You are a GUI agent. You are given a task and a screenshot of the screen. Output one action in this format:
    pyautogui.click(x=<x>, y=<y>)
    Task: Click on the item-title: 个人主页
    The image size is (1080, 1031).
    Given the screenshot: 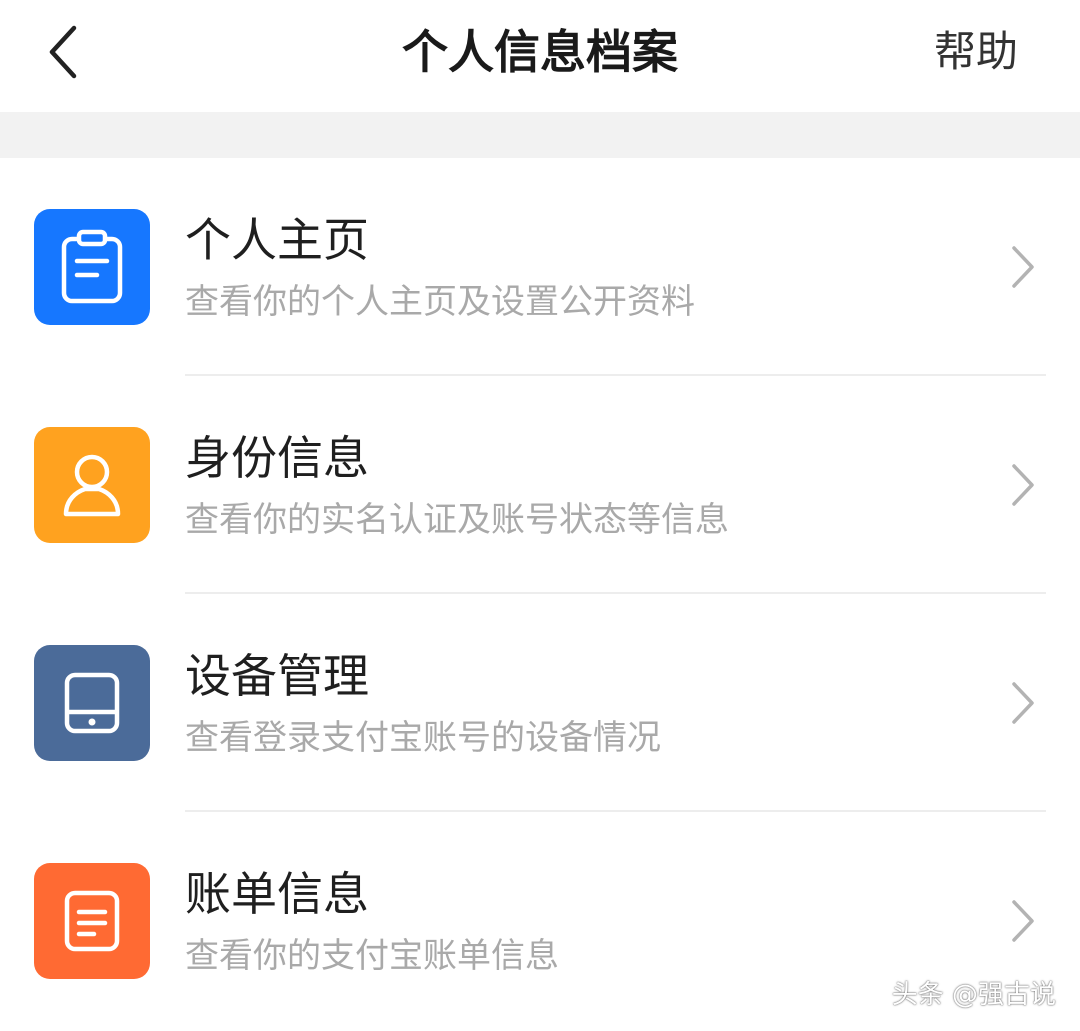 What is the action you would take?
    pyautogui.click(x=277, y=240)
    